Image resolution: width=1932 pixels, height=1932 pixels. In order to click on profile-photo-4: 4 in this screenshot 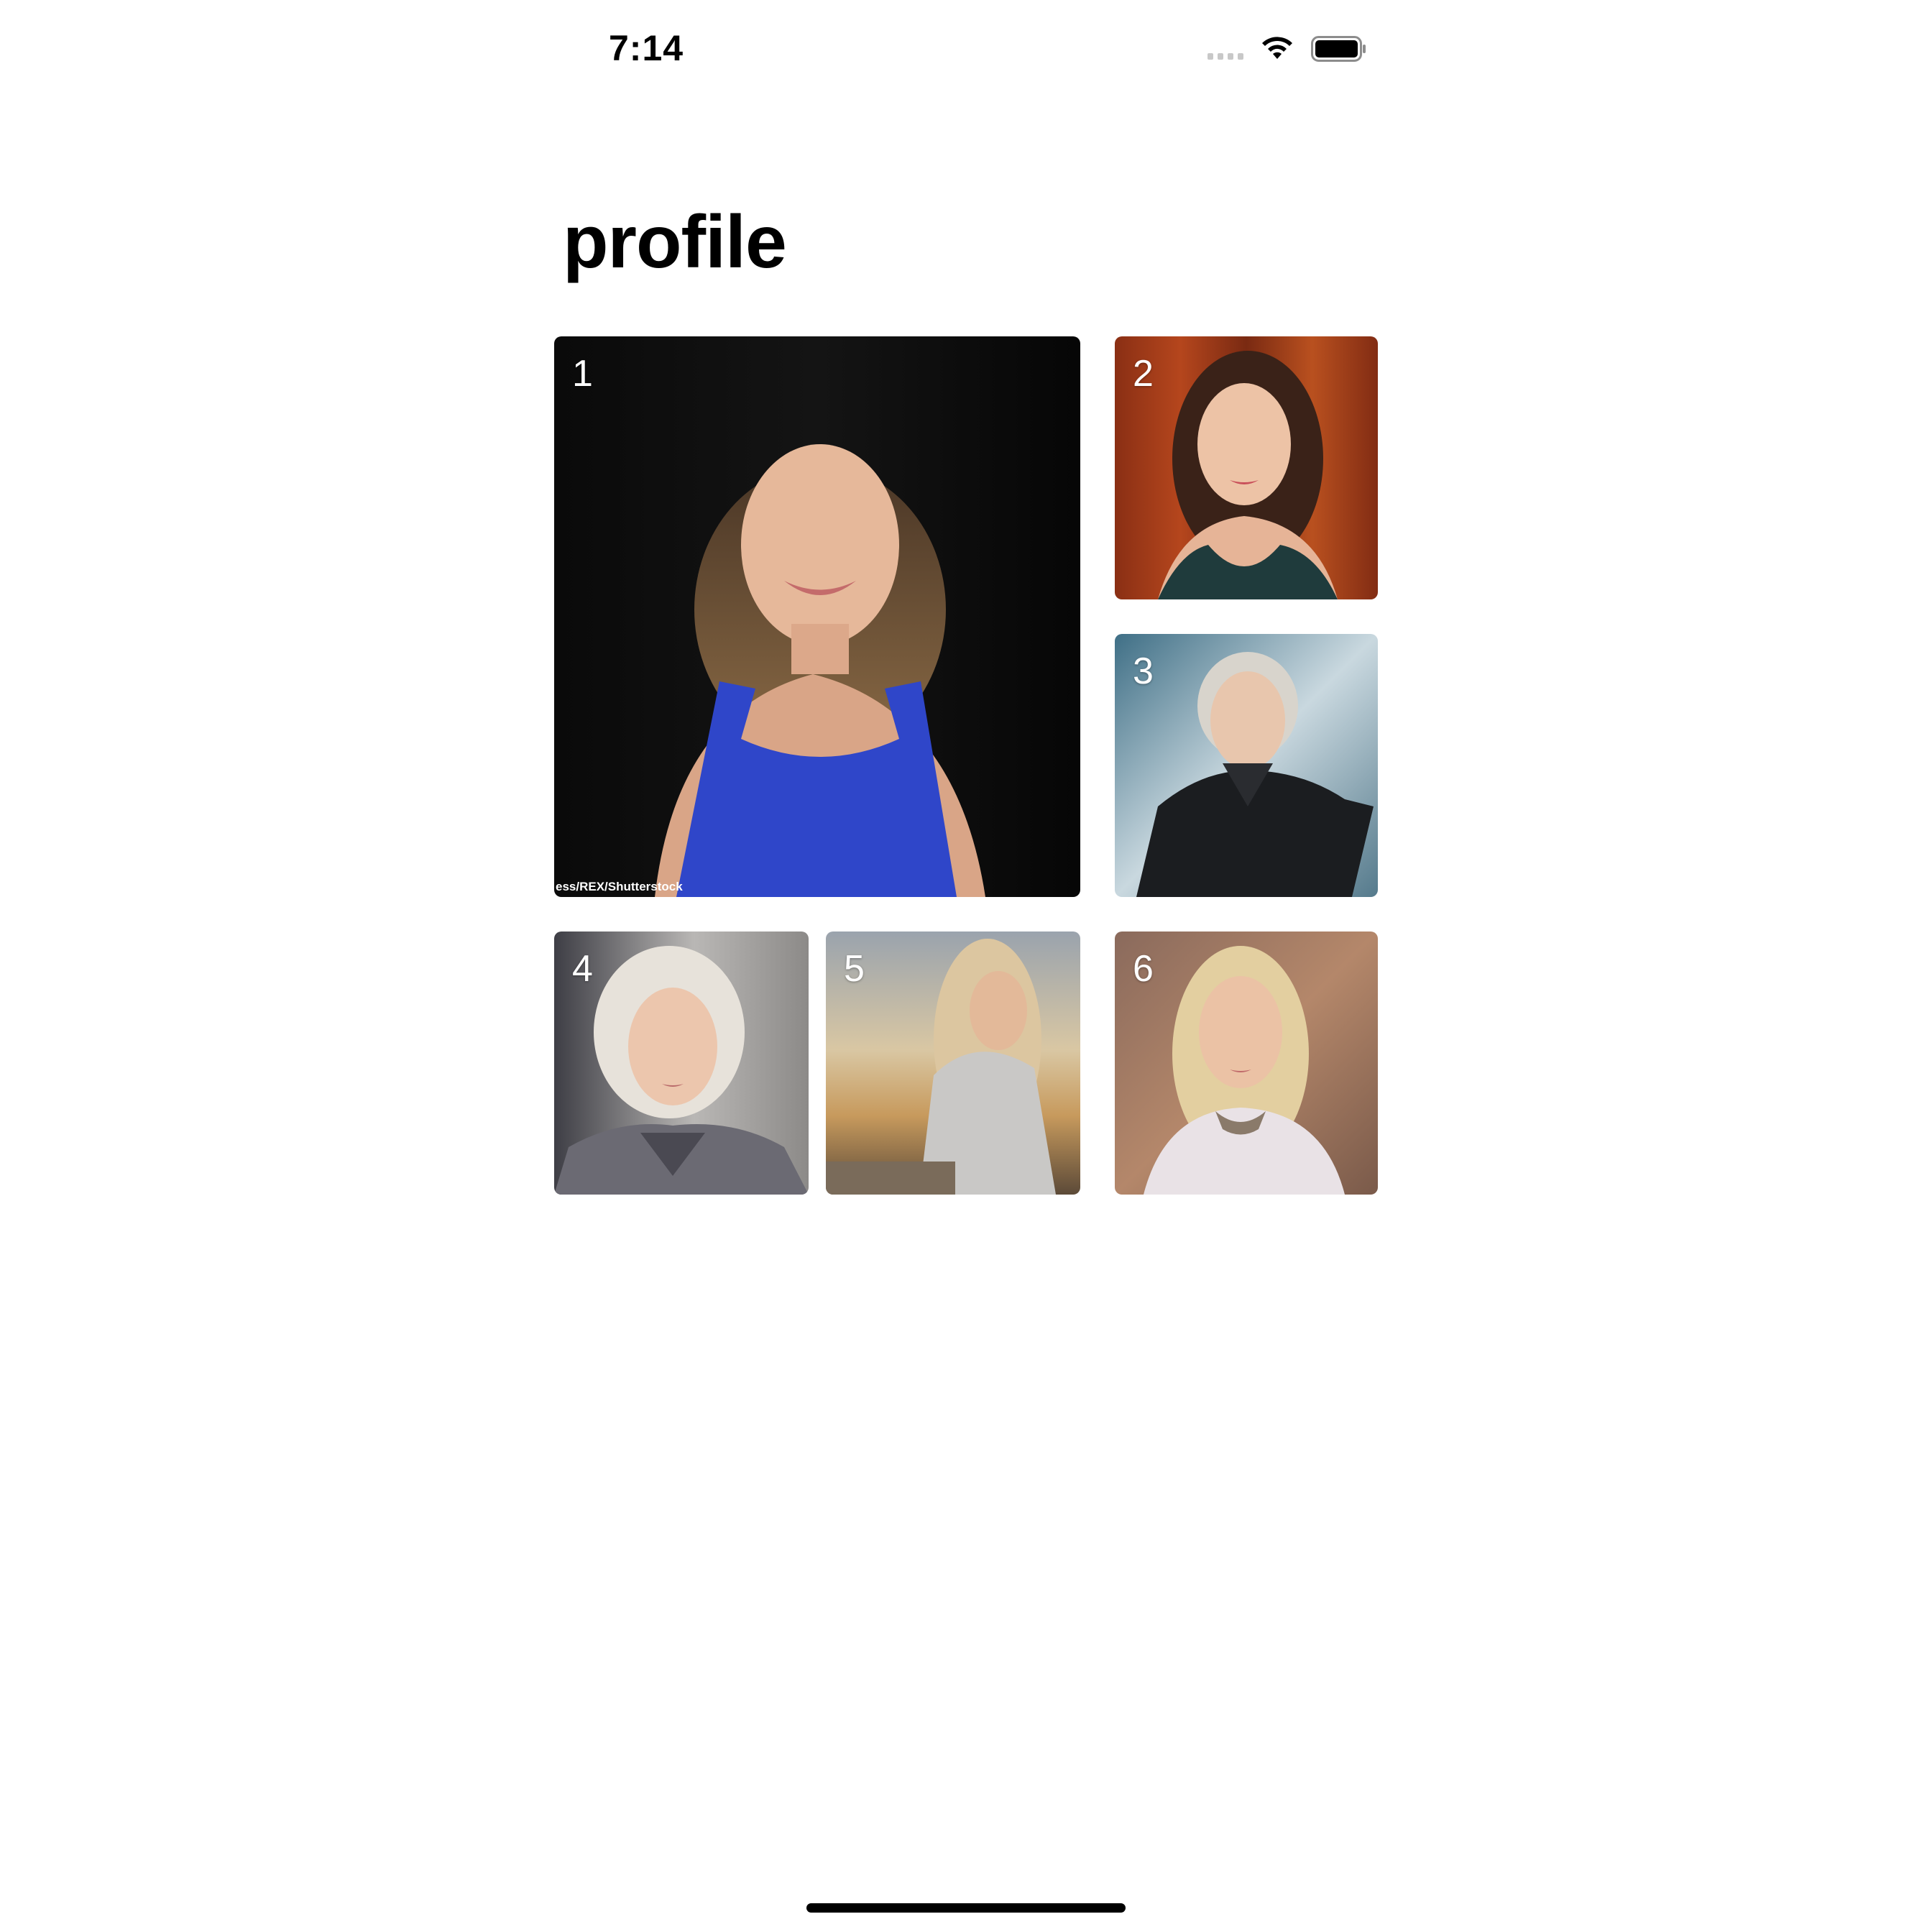, I will do `click(681, 1063)`.